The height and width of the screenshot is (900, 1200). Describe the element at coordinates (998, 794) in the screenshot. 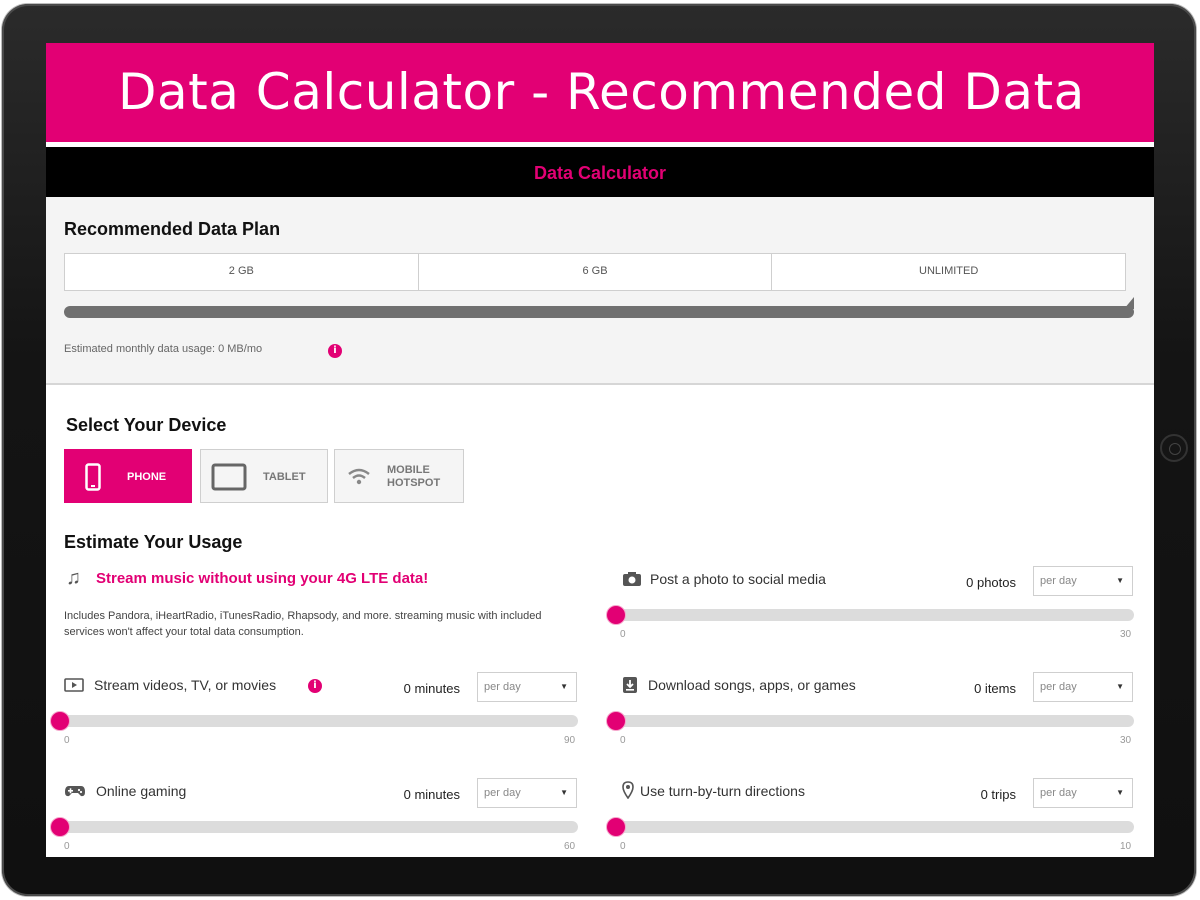

I see `directions-count: 0 trips` at that location.